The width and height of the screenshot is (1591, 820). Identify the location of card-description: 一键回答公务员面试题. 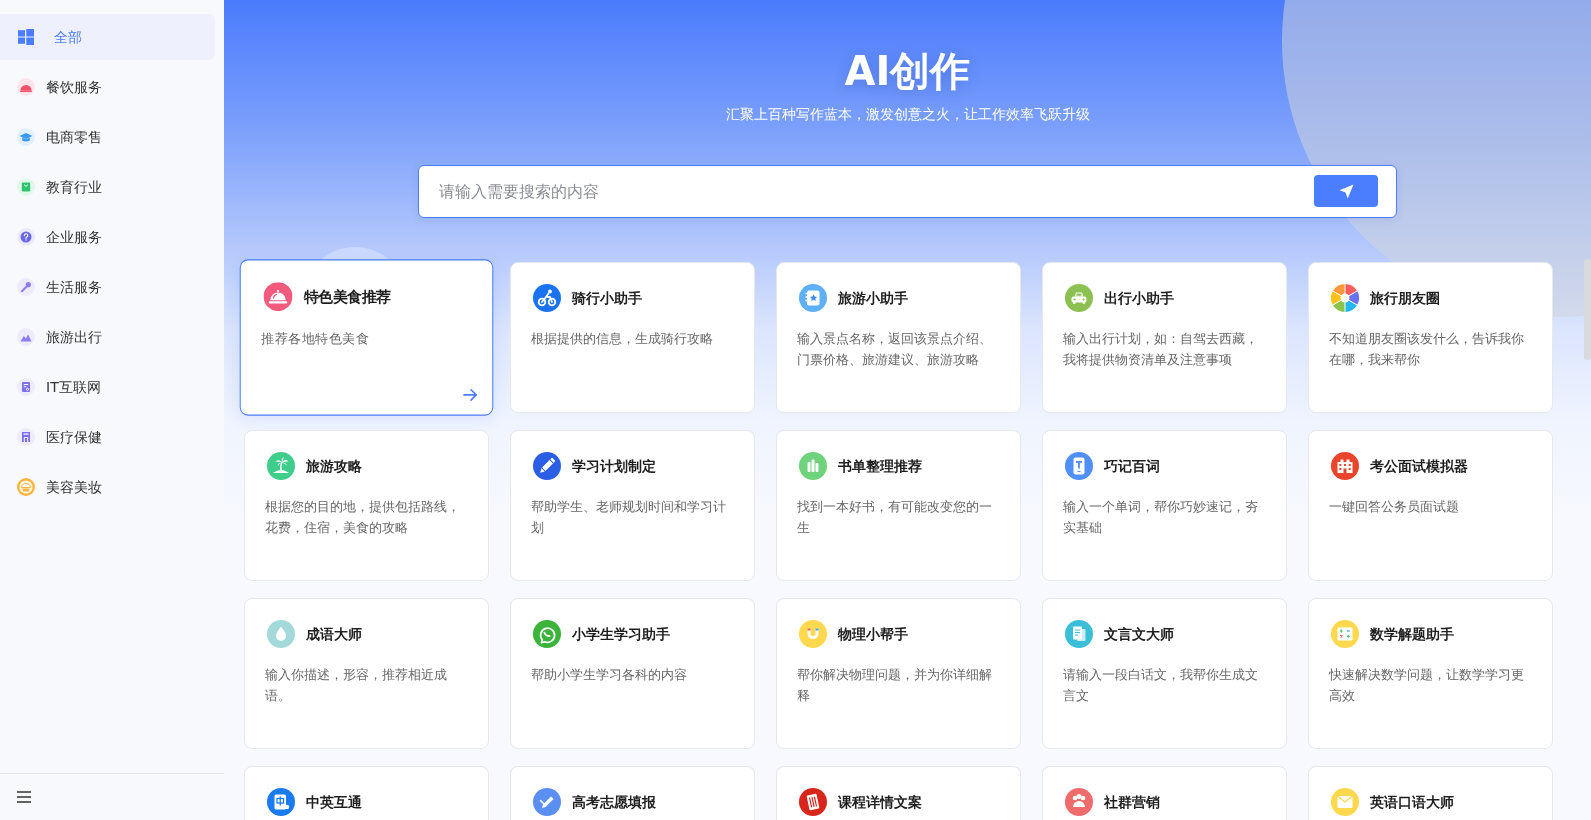
(1394, 507).